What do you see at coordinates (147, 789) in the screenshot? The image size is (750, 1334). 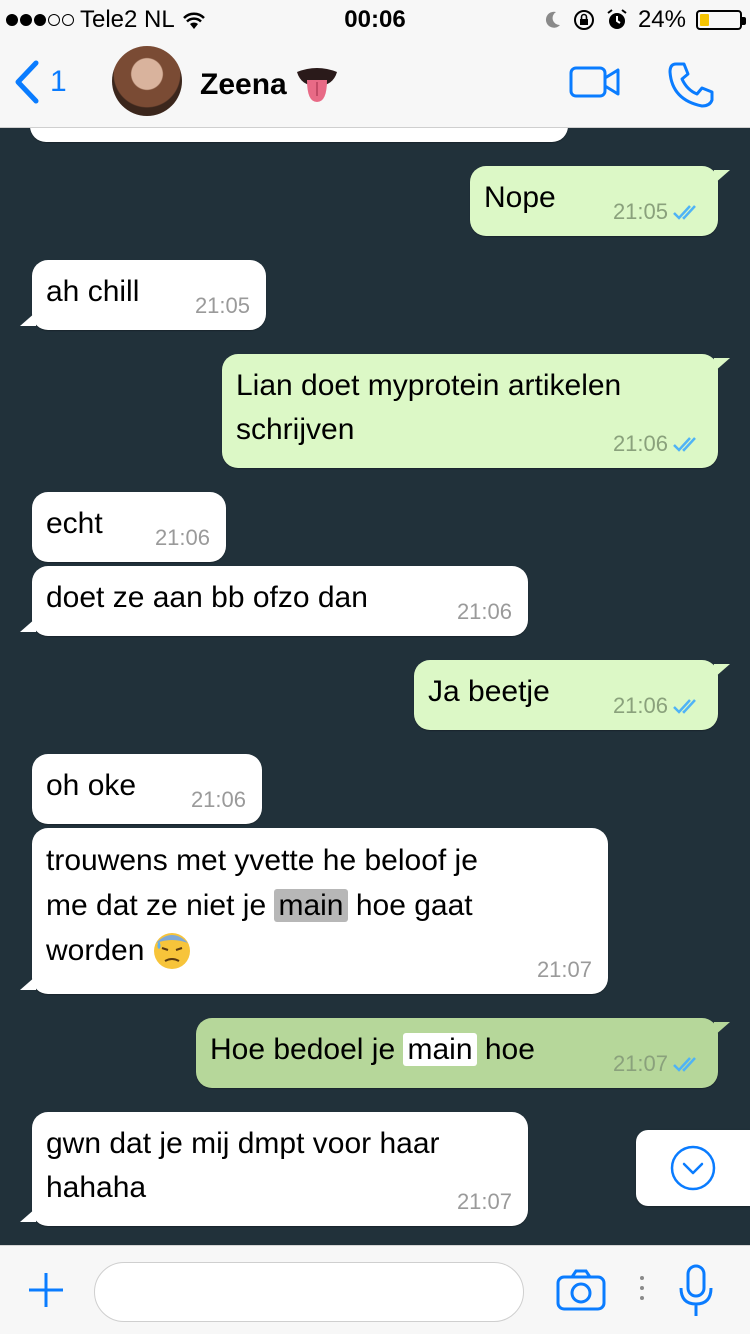 I see `message-incoming: oh oke 21:06` at bounding box center [147, 789].